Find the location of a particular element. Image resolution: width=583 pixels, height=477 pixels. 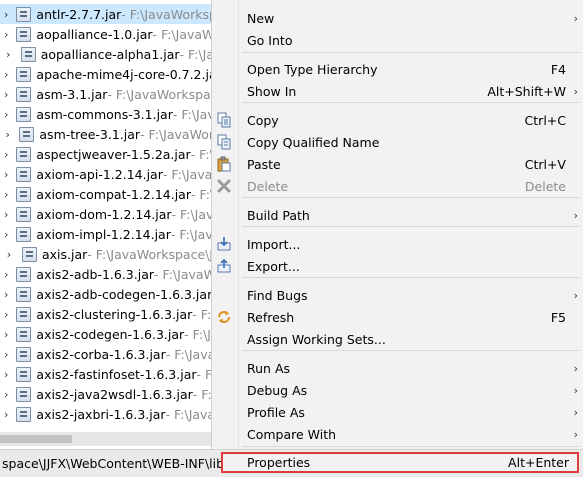

menu-item-label: Debug As is located at coordinates (277, 390).